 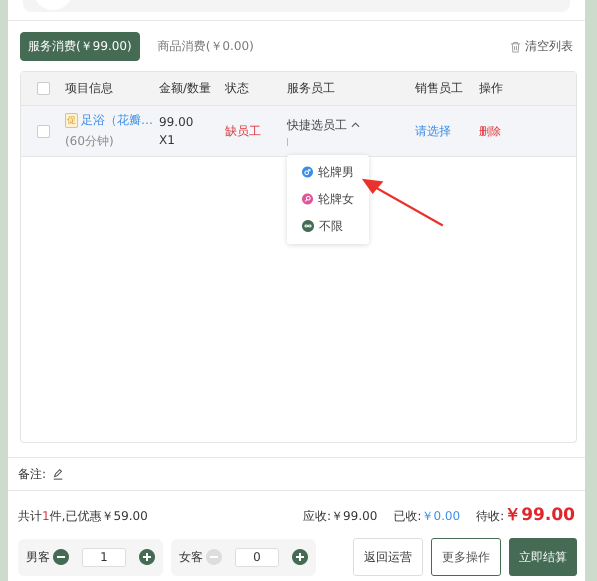 I want to click on guest-label: 女客, so click(x=191, y=557).